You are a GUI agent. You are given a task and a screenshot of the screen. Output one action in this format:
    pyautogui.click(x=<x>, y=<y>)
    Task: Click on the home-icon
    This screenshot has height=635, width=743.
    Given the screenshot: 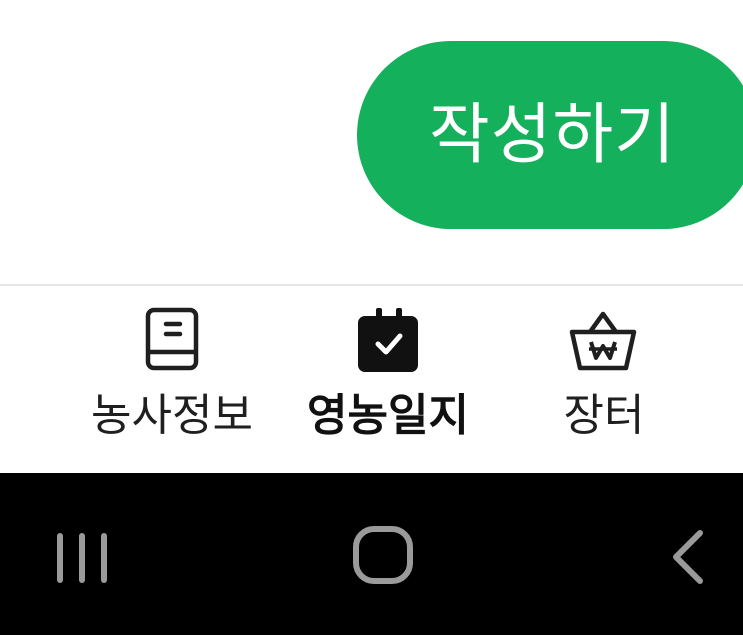 What is the action you would take?
    pyautogui.click(x=384, y=556)
    